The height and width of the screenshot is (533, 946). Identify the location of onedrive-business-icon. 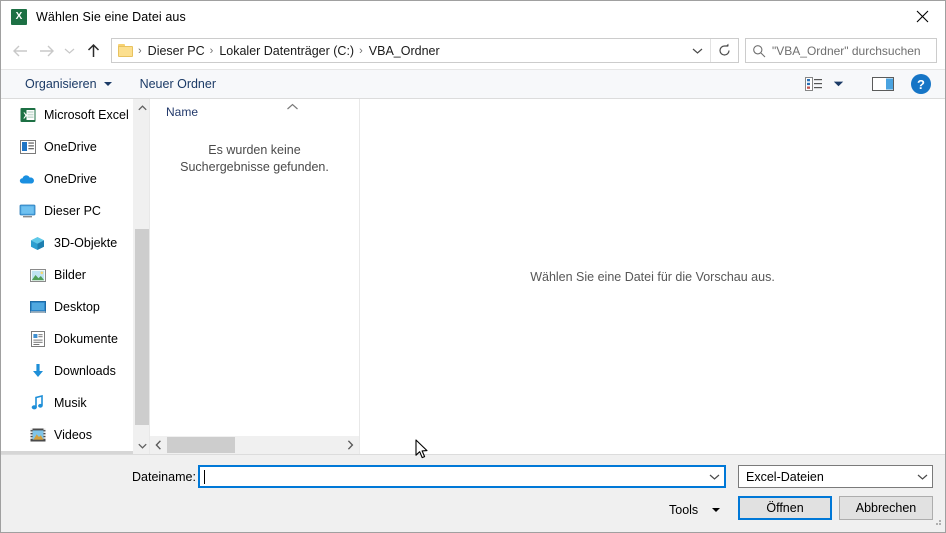
(27, 147).